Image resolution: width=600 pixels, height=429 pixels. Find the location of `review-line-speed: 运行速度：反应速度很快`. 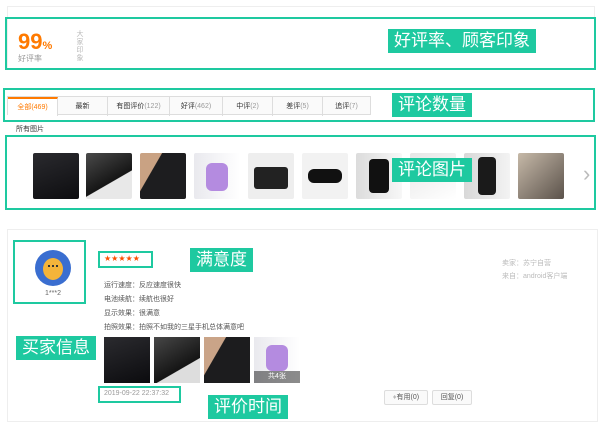

review-line-speed: 运行速度：反应速度很快 is located at coordinates (142, 285).